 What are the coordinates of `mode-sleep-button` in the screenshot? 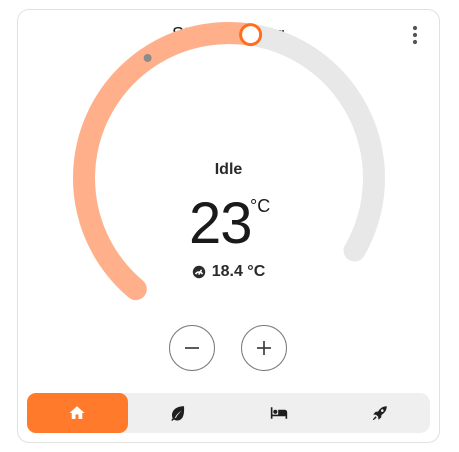 It's located at (279, 413).